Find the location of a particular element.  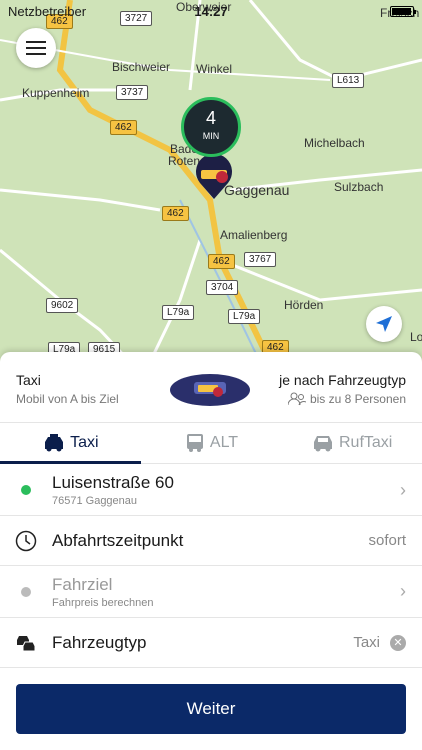

map-place: Michelbach is located at coordinates (334, 143).